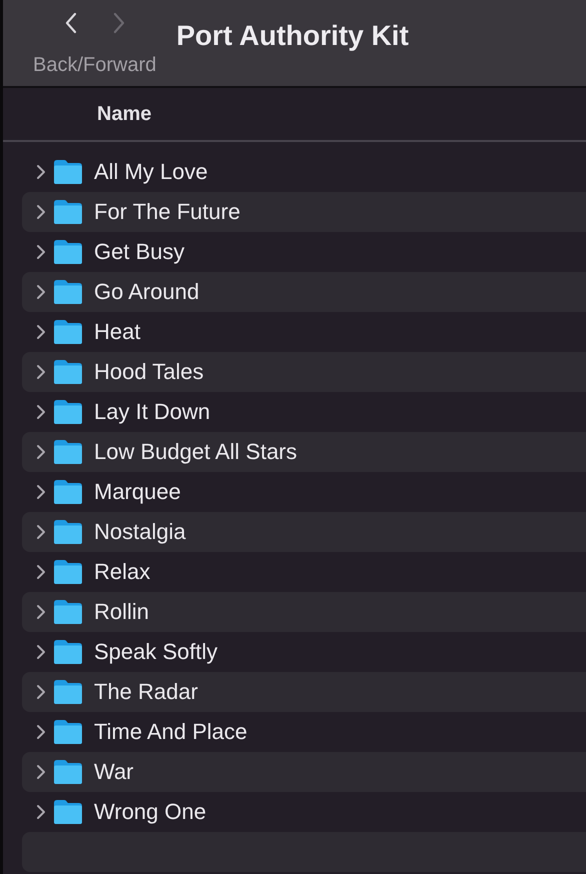  Describe the element at coordinates (304, 172) in the screenshot. I see `folder-row: All My Love` at that location.